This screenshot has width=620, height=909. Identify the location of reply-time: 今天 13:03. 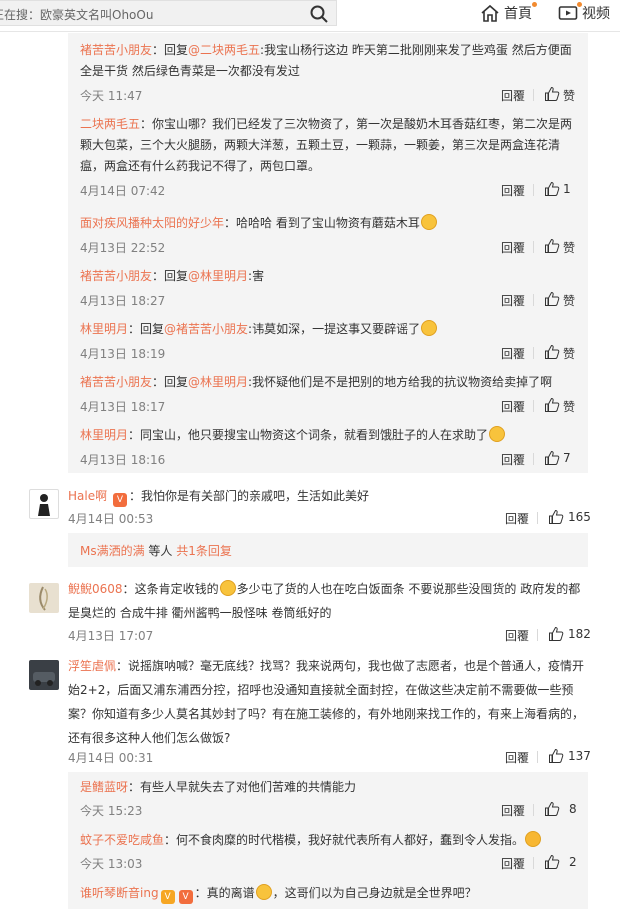
(111, 864).